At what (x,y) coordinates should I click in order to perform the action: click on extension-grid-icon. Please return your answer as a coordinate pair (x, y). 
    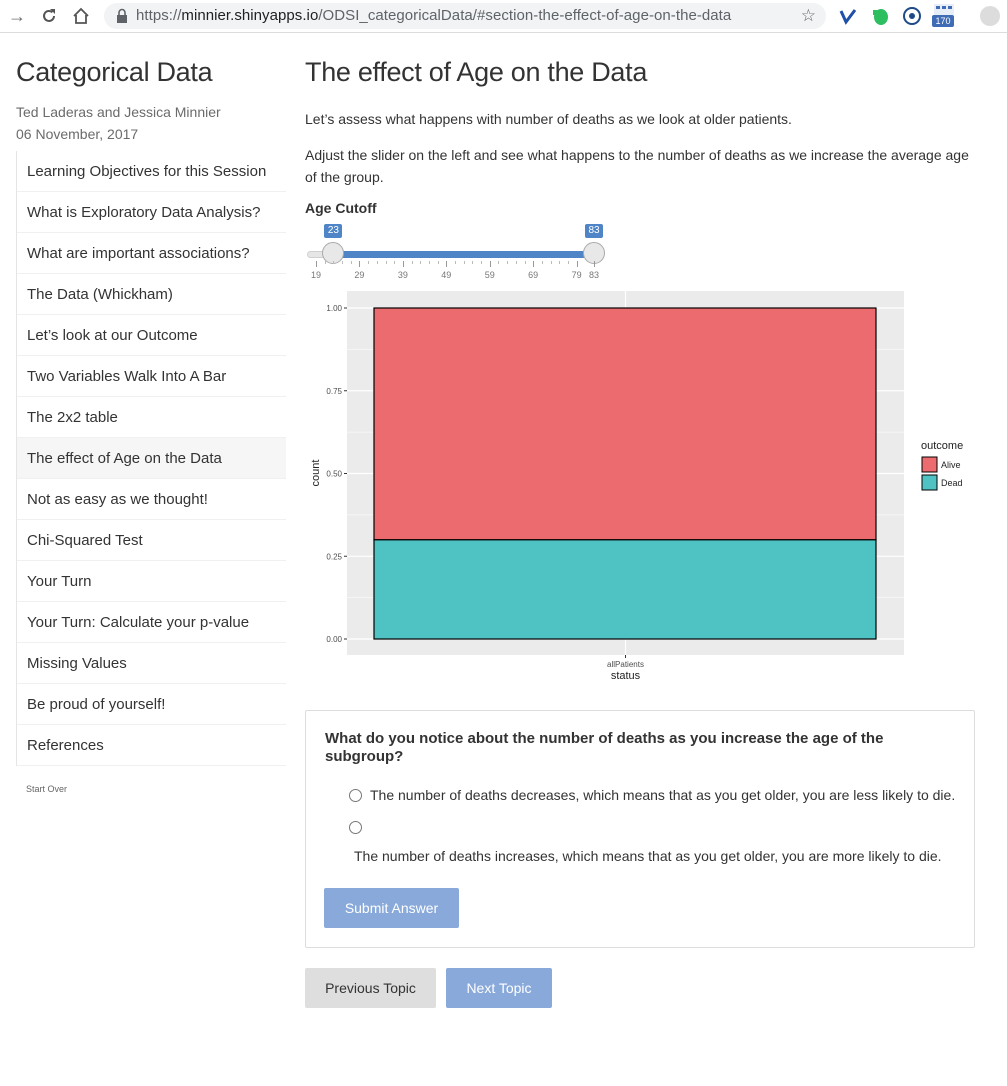
    Looking at the image, I should click on (944, 9).